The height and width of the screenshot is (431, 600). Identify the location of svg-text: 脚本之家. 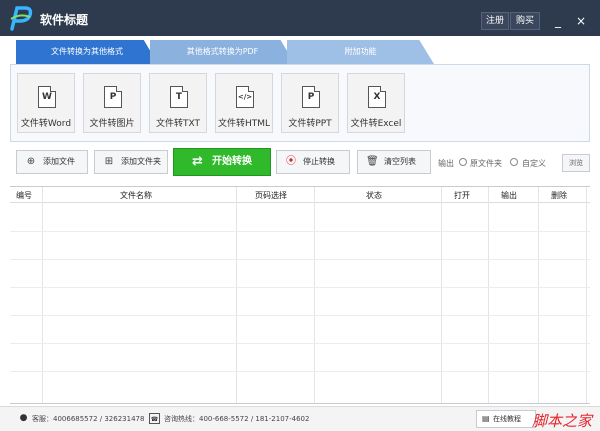
(563, 421).